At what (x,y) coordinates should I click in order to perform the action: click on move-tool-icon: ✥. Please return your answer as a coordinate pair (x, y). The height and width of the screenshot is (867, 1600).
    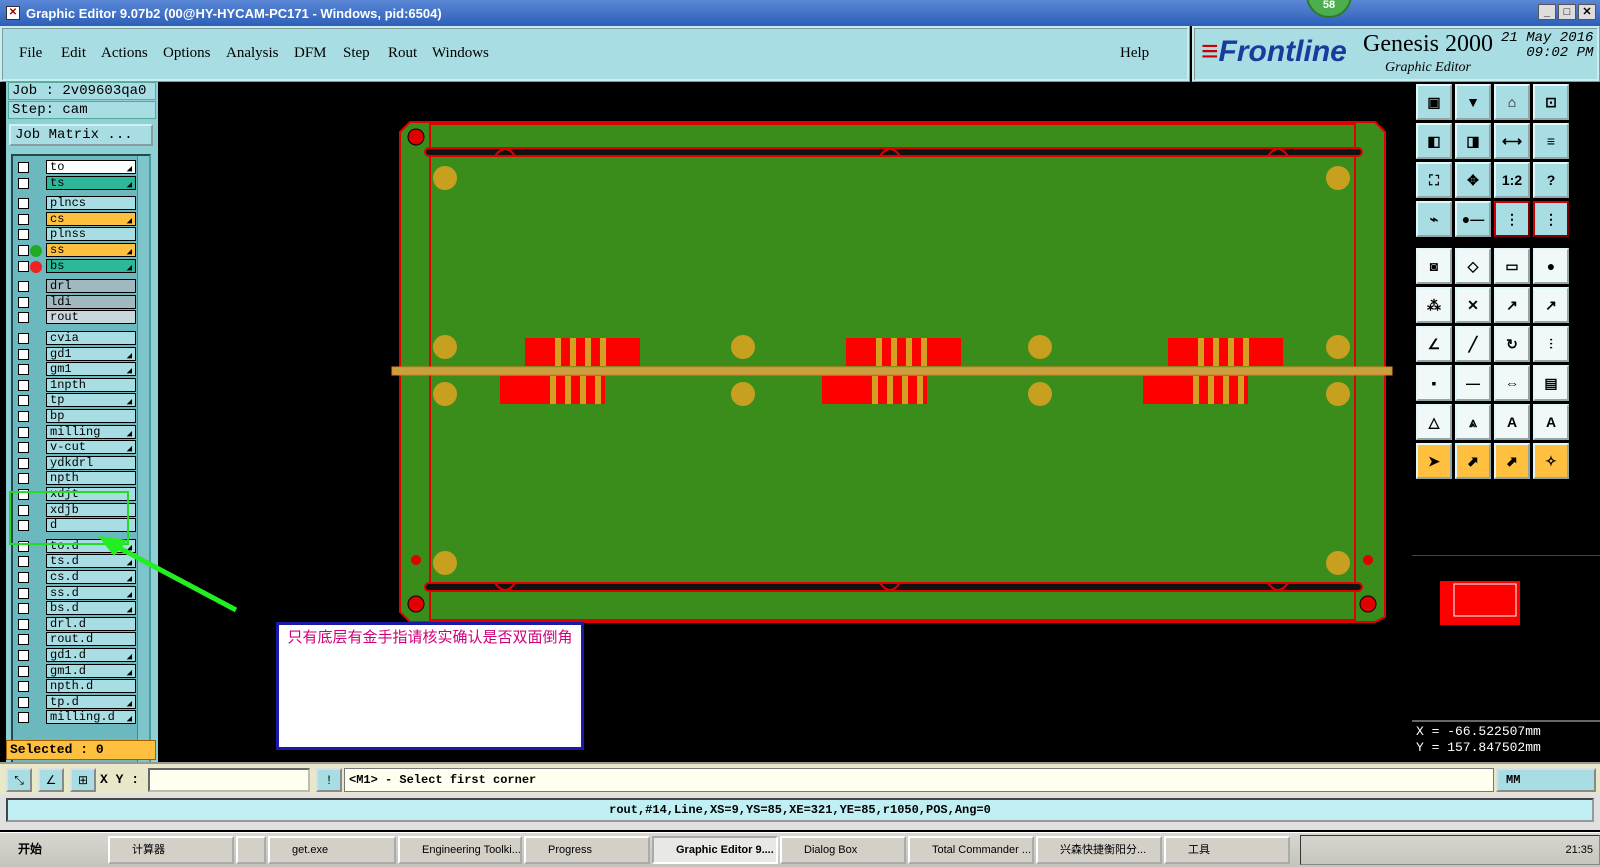
    Looking at the image, I should click on (1473, 180).